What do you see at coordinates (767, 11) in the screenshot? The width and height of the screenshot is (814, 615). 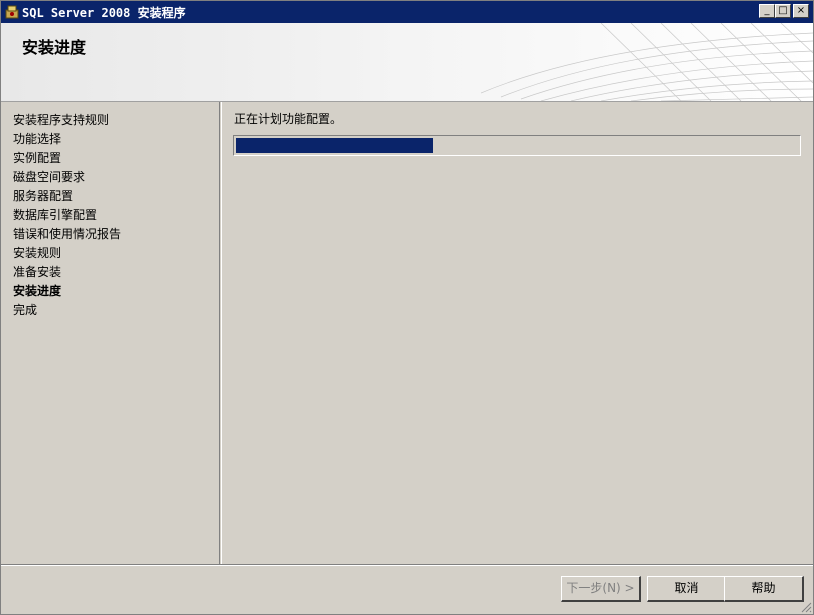 I see `minimize-button: _` at bounding box center [767, 11].